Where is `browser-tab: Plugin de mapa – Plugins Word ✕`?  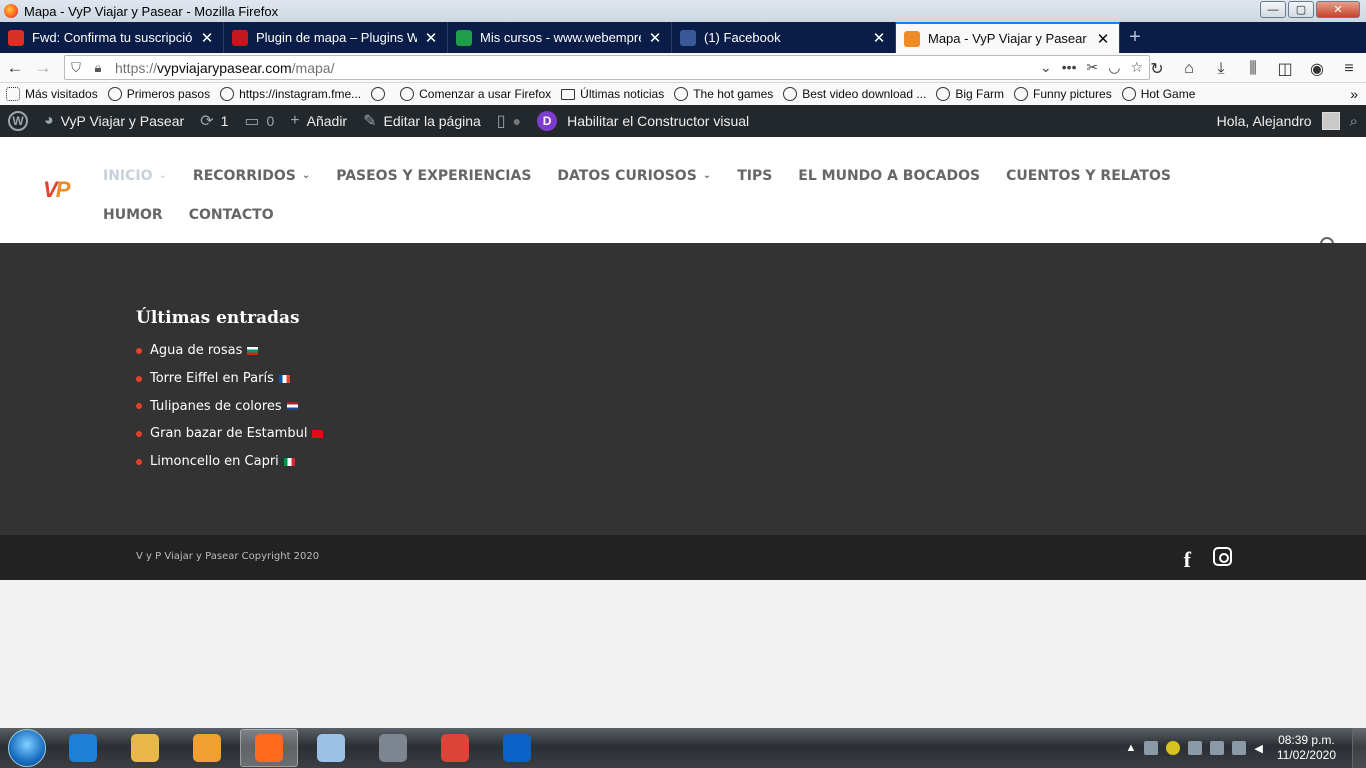 browser-tab: Plugin de mapa – Plugins Word ✕ is located at coordinates (336, 37).